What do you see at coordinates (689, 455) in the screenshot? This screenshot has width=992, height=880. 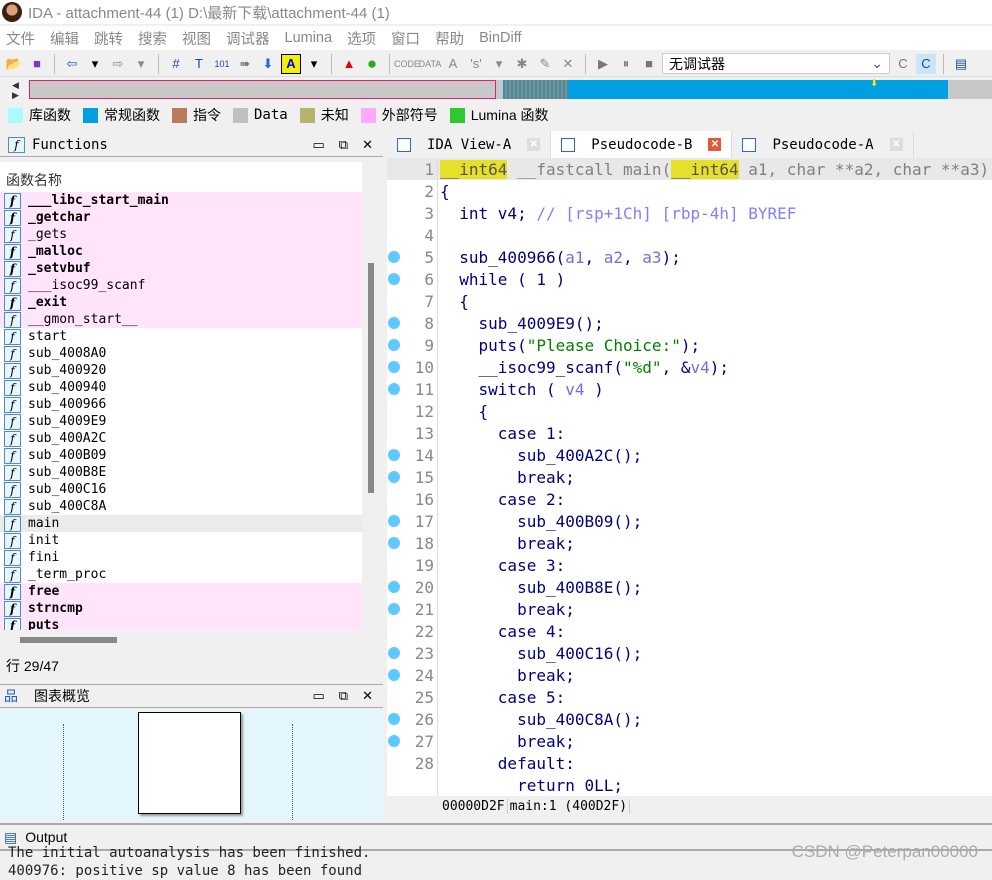 I see `code-line: 14 sub_400A2C();` at bounding box center [689, 455].